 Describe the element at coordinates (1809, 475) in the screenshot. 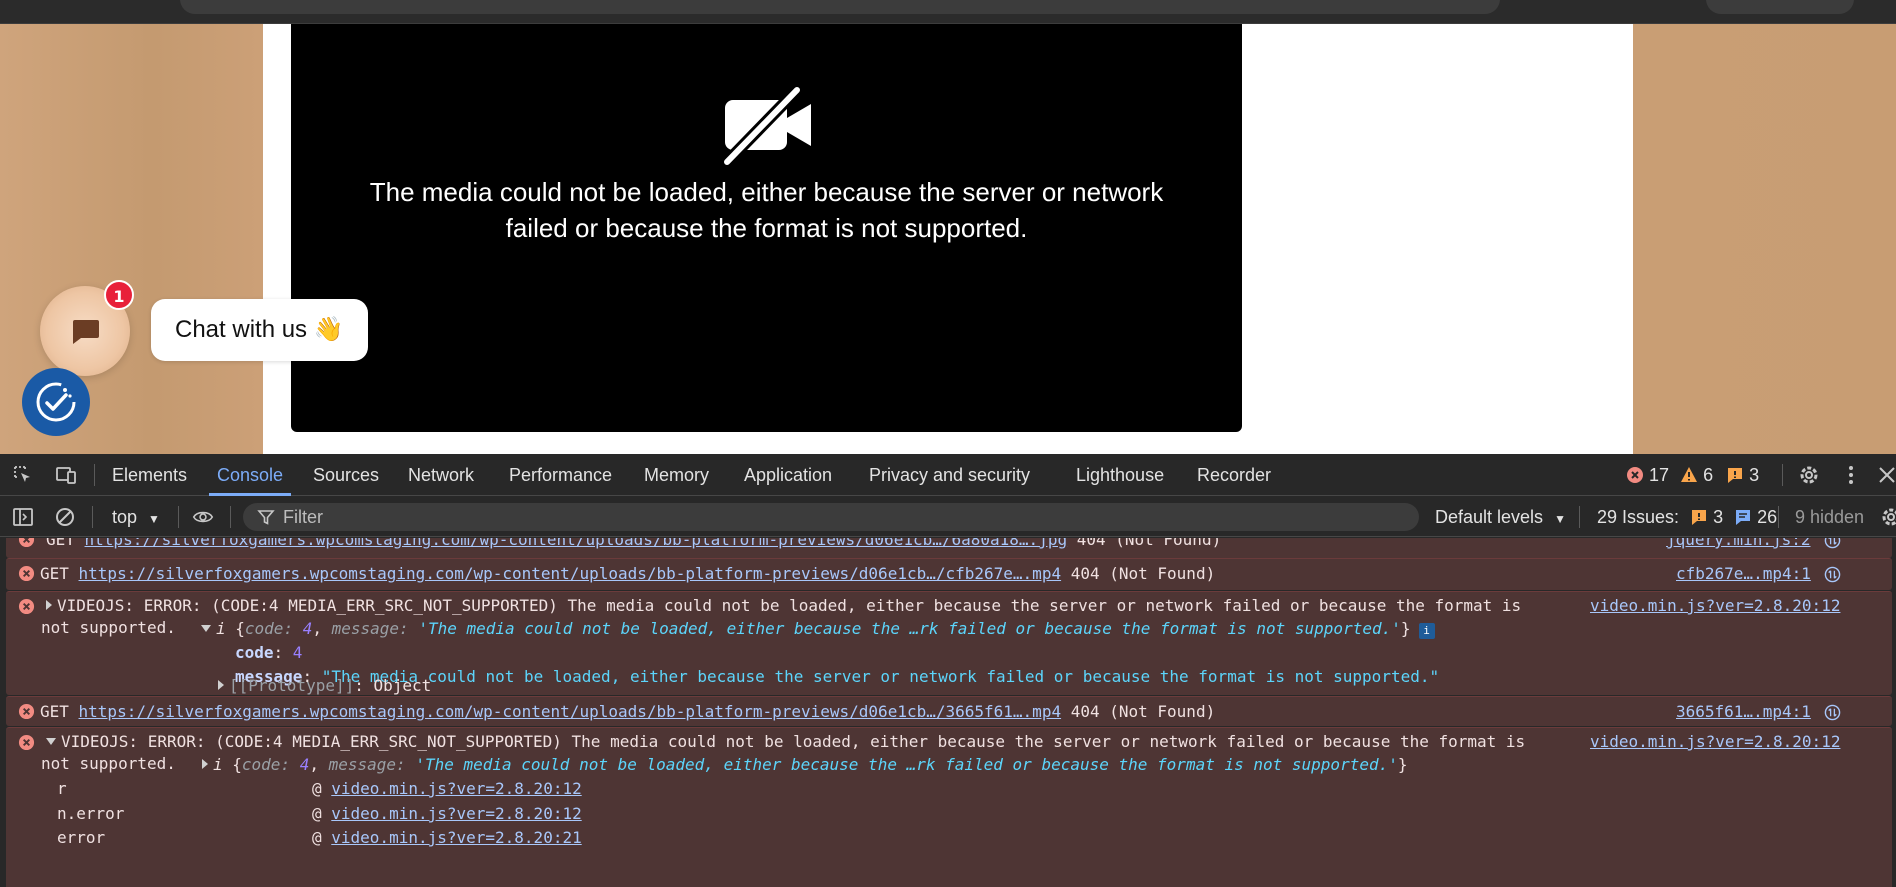

I see `settings-gear-icon` at that location.